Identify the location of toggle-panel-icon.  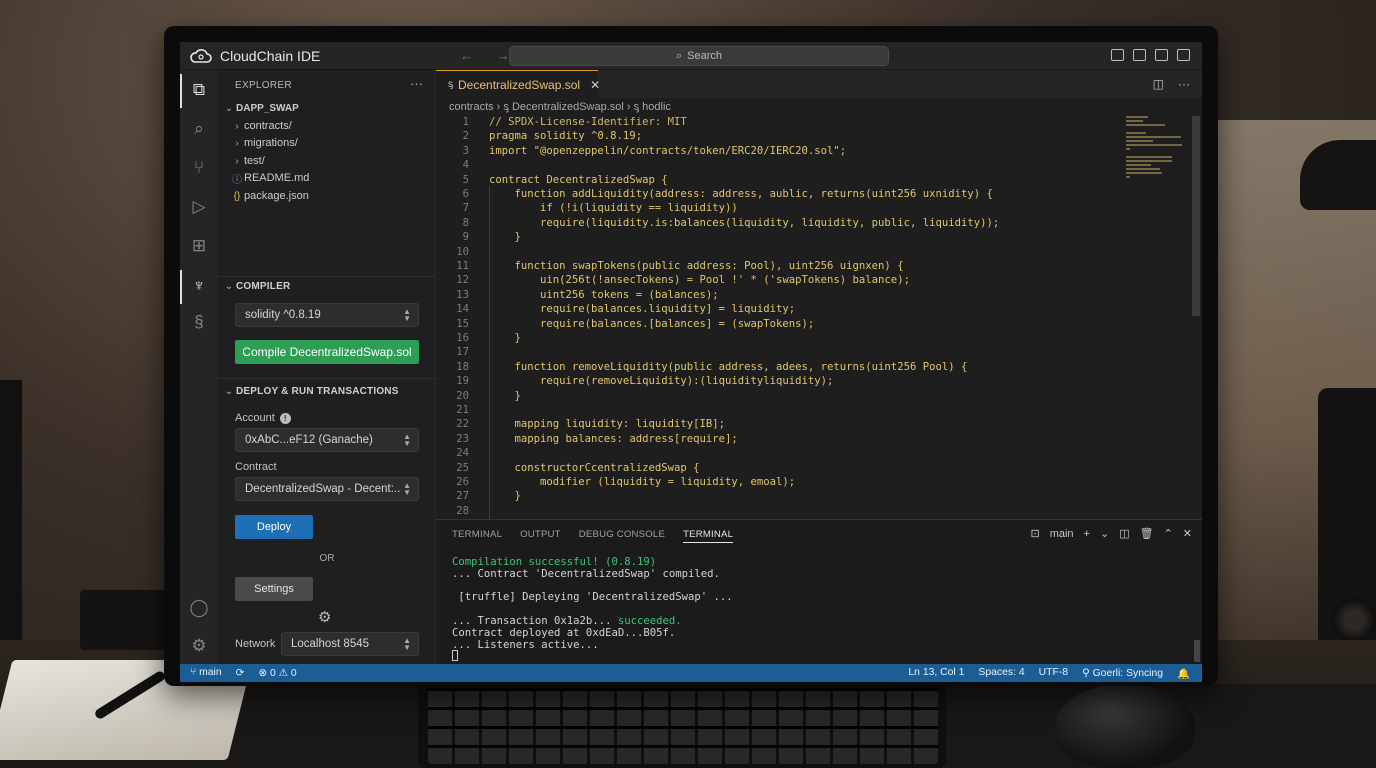
(1139, 55).